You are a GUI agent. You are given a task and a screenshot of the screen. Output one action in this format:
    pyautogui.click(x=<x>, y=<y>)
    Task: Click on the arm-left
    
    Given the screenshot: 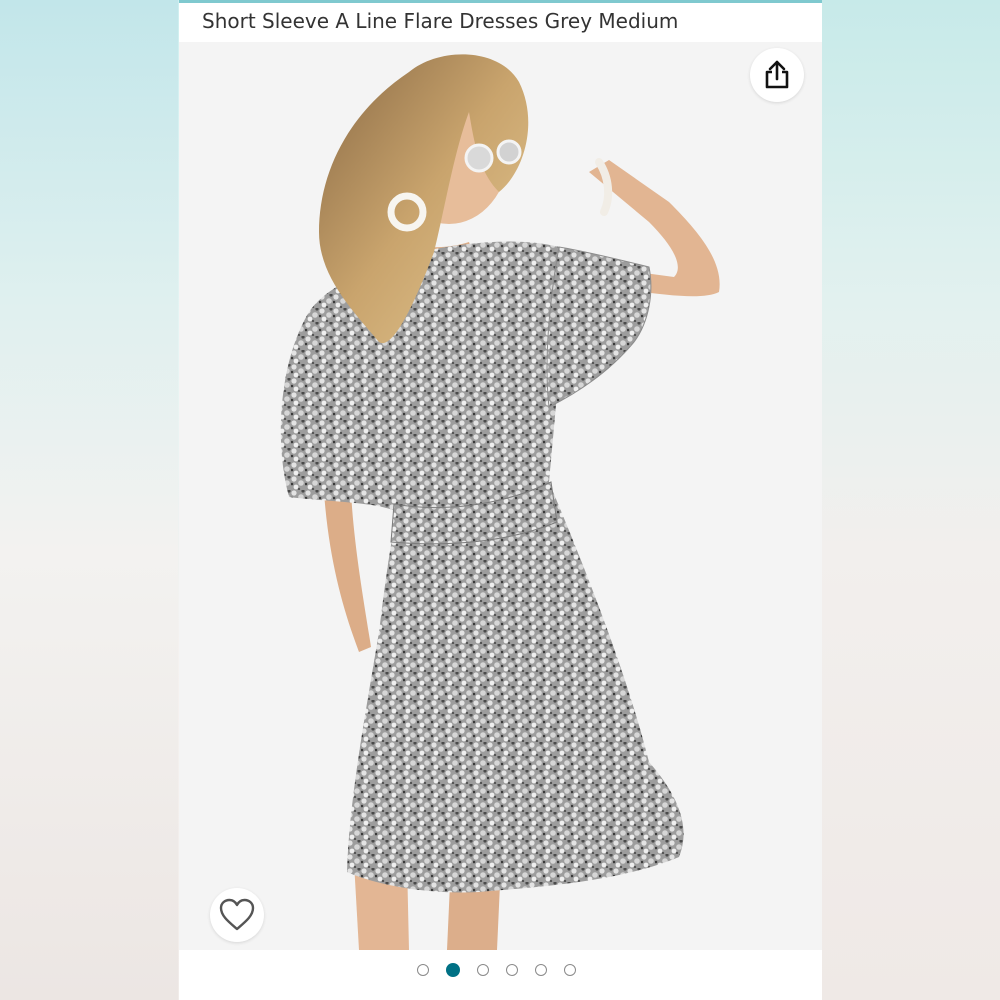 What is the action you would take?
    pyautogui.click(x=347, y=572)
    